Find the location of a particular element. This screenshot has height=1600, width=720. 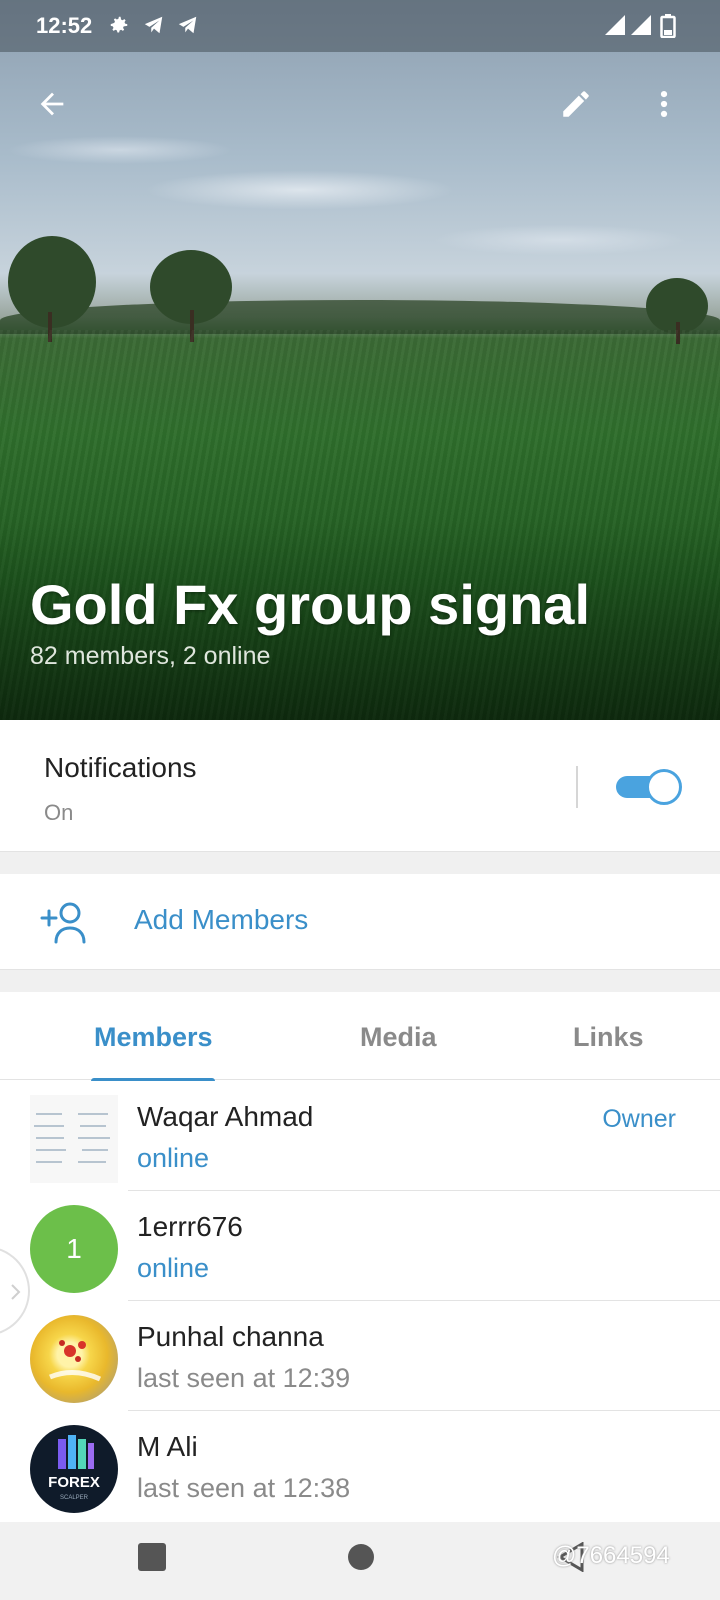

back-arrow-icon is located at coordinates (52, 104).